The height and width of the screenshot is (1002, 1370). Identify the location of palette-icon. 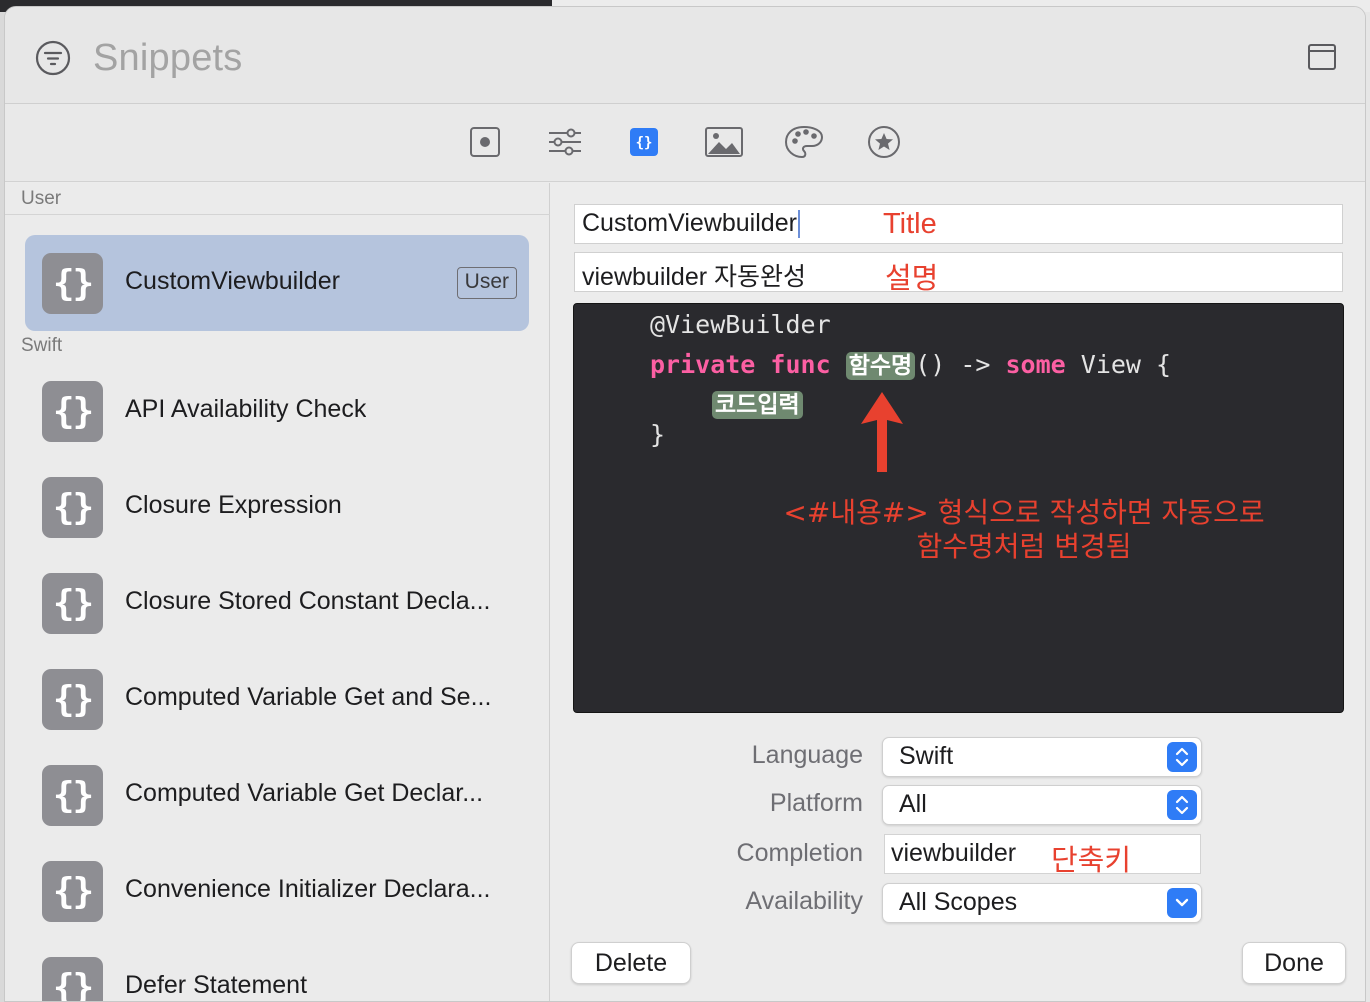
(804, 142).